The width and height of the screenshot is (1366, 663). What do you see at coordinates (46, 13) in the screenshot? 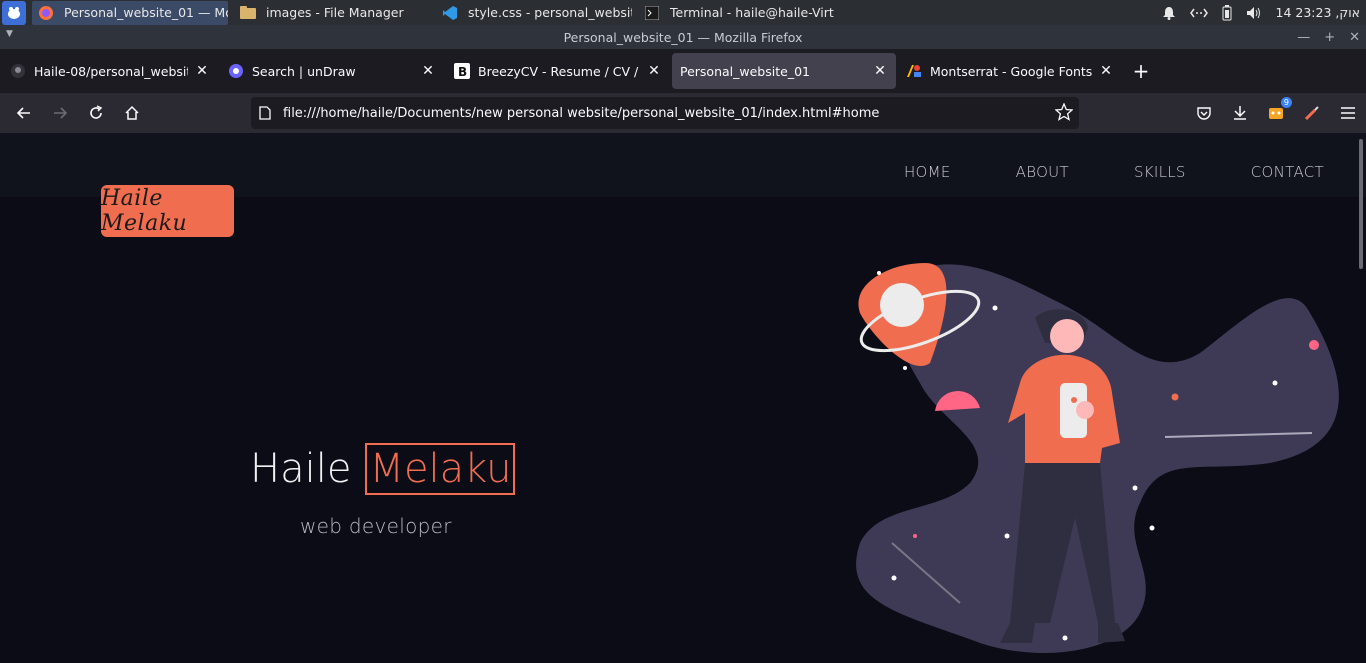
I see `firefox-icon` at bounding box center [46, 13].